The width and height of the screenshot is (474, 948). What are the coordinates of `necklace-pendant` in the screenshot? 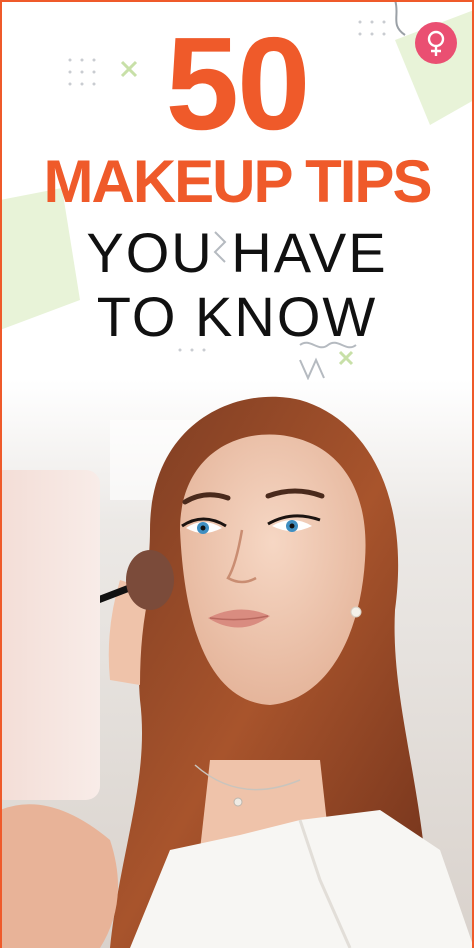 It's located at (238, 802).